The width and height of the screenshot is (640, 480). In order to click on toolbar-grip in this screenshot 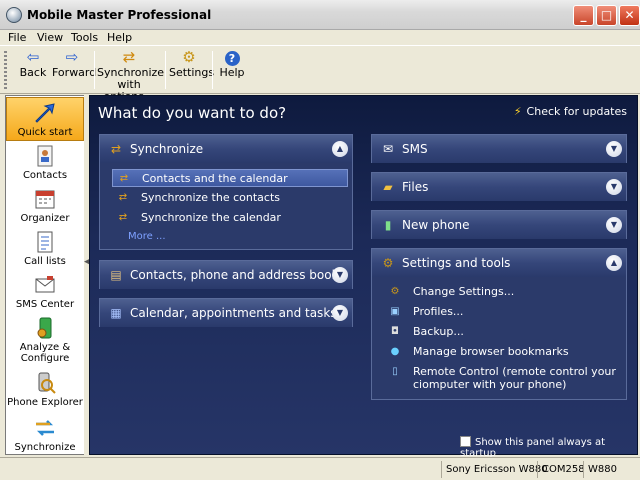, I will do `click(5, 70)`.